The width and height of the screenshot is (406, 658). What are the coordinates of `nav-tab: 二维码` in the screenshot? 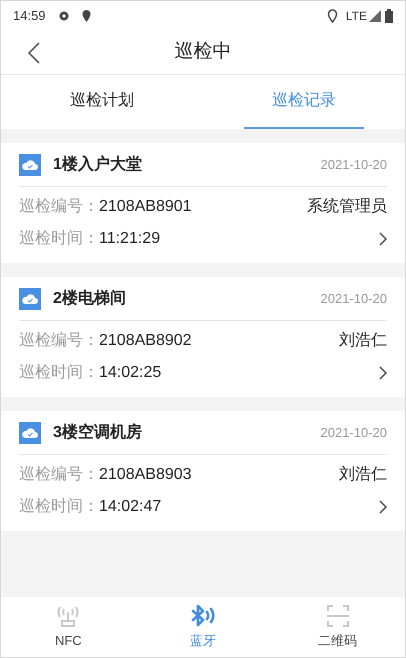 It's located at (337, 627).